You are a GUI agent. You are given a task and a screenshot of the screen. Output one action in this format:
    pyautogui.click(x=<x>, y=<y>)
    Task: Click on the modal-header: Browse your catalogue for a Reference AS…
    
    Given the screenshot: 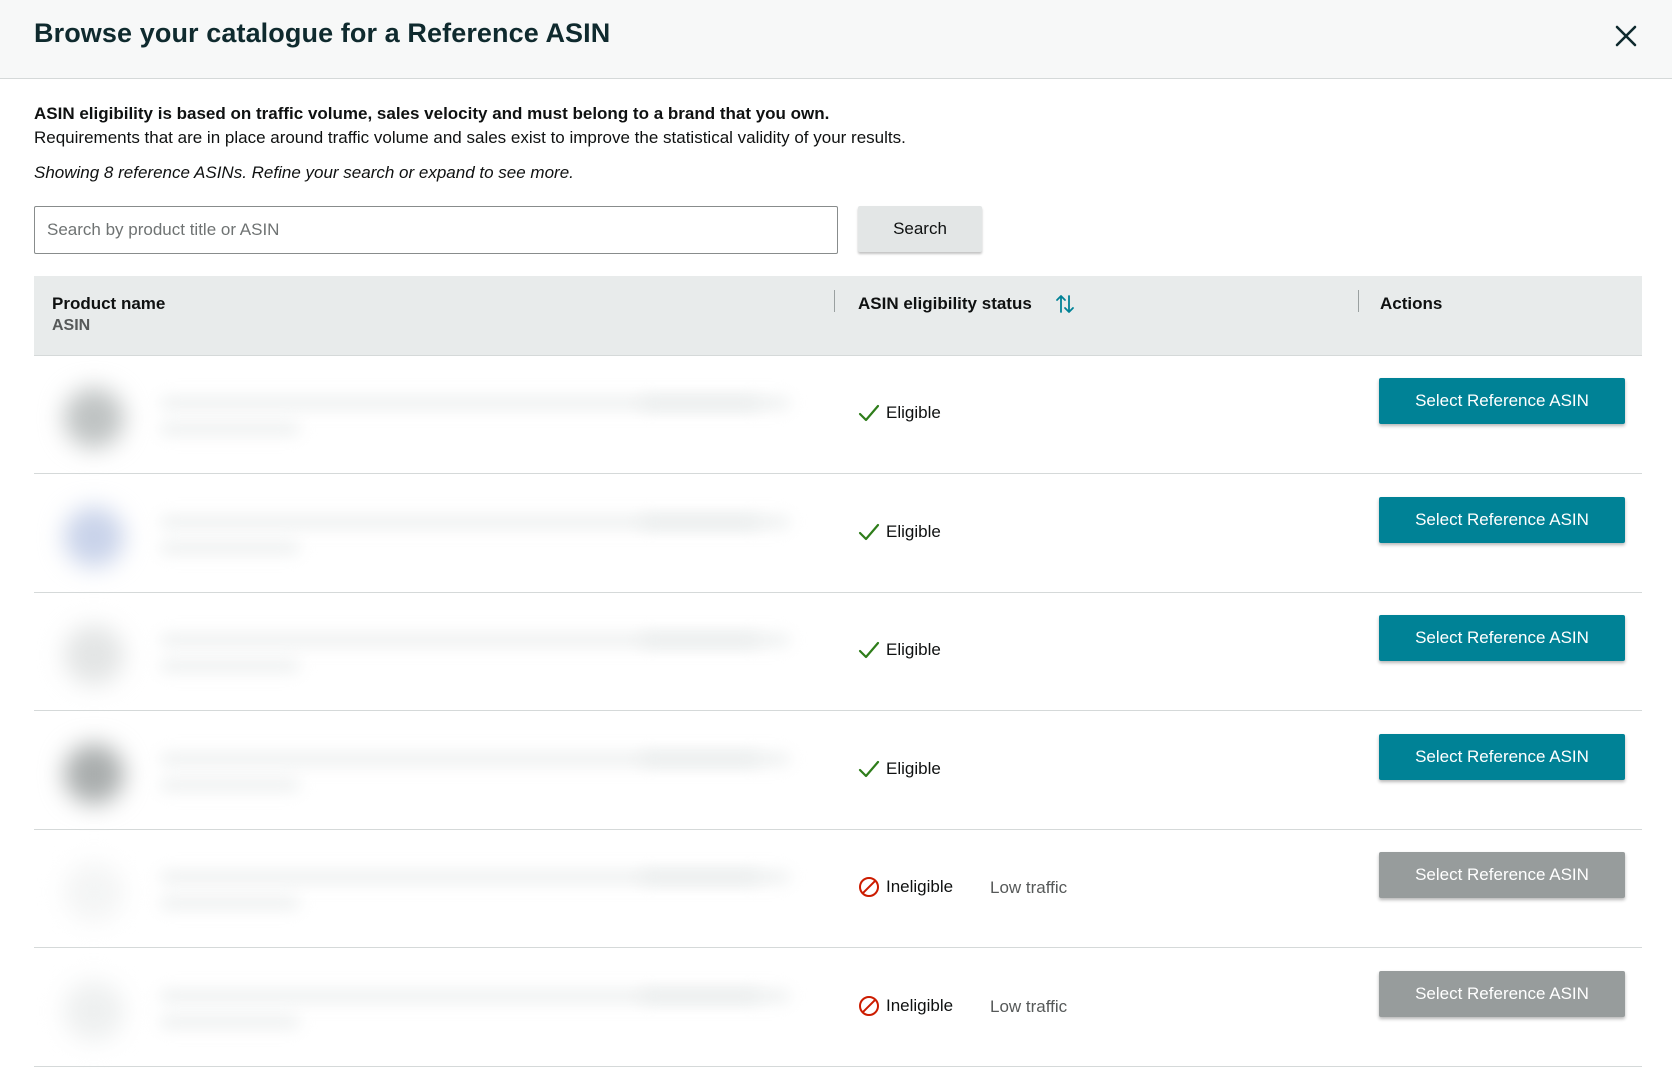 What is the action you would take?
    pyautogui.click(x=836, y=39)
    